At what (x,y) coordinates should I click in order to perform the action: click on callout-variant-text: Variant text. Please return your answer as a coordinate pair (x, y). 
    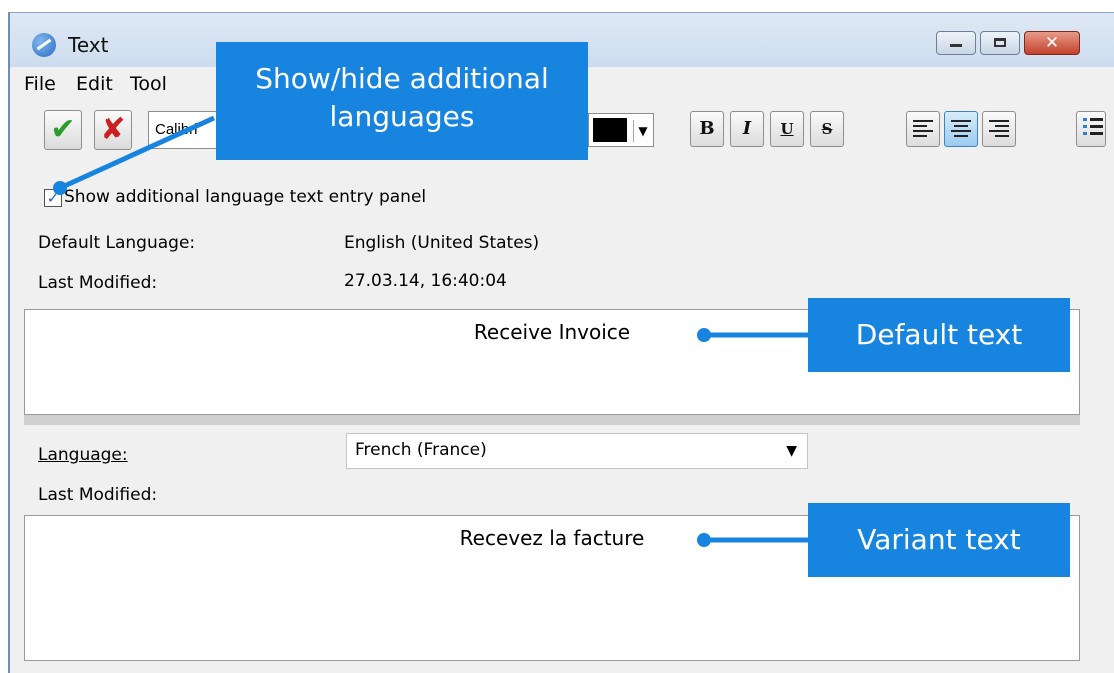
    Looking at the image, I should click on (939, 540).